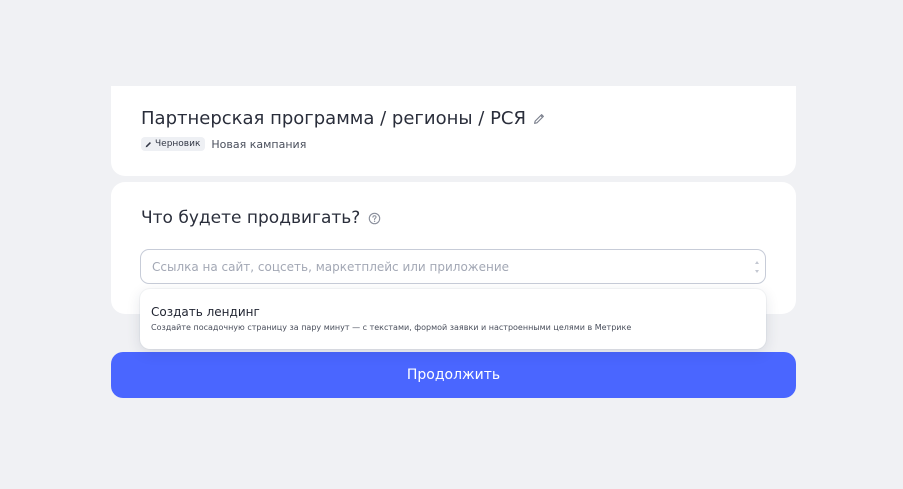 The height and width of the screenshot is (489, 903). I want to click on campaign-title-row: Партнерская программа / регионы / РСЯ, so click(343, 118).